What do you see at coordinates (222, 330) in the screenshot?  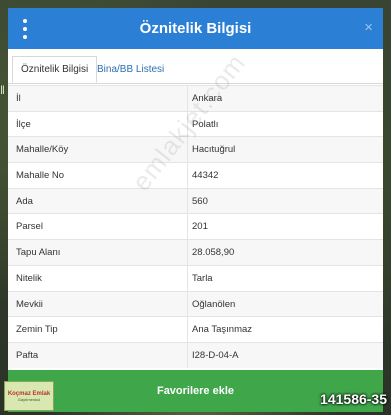 I see `row-value: Ana Taşınmaz` at bounding box center [222, 330].